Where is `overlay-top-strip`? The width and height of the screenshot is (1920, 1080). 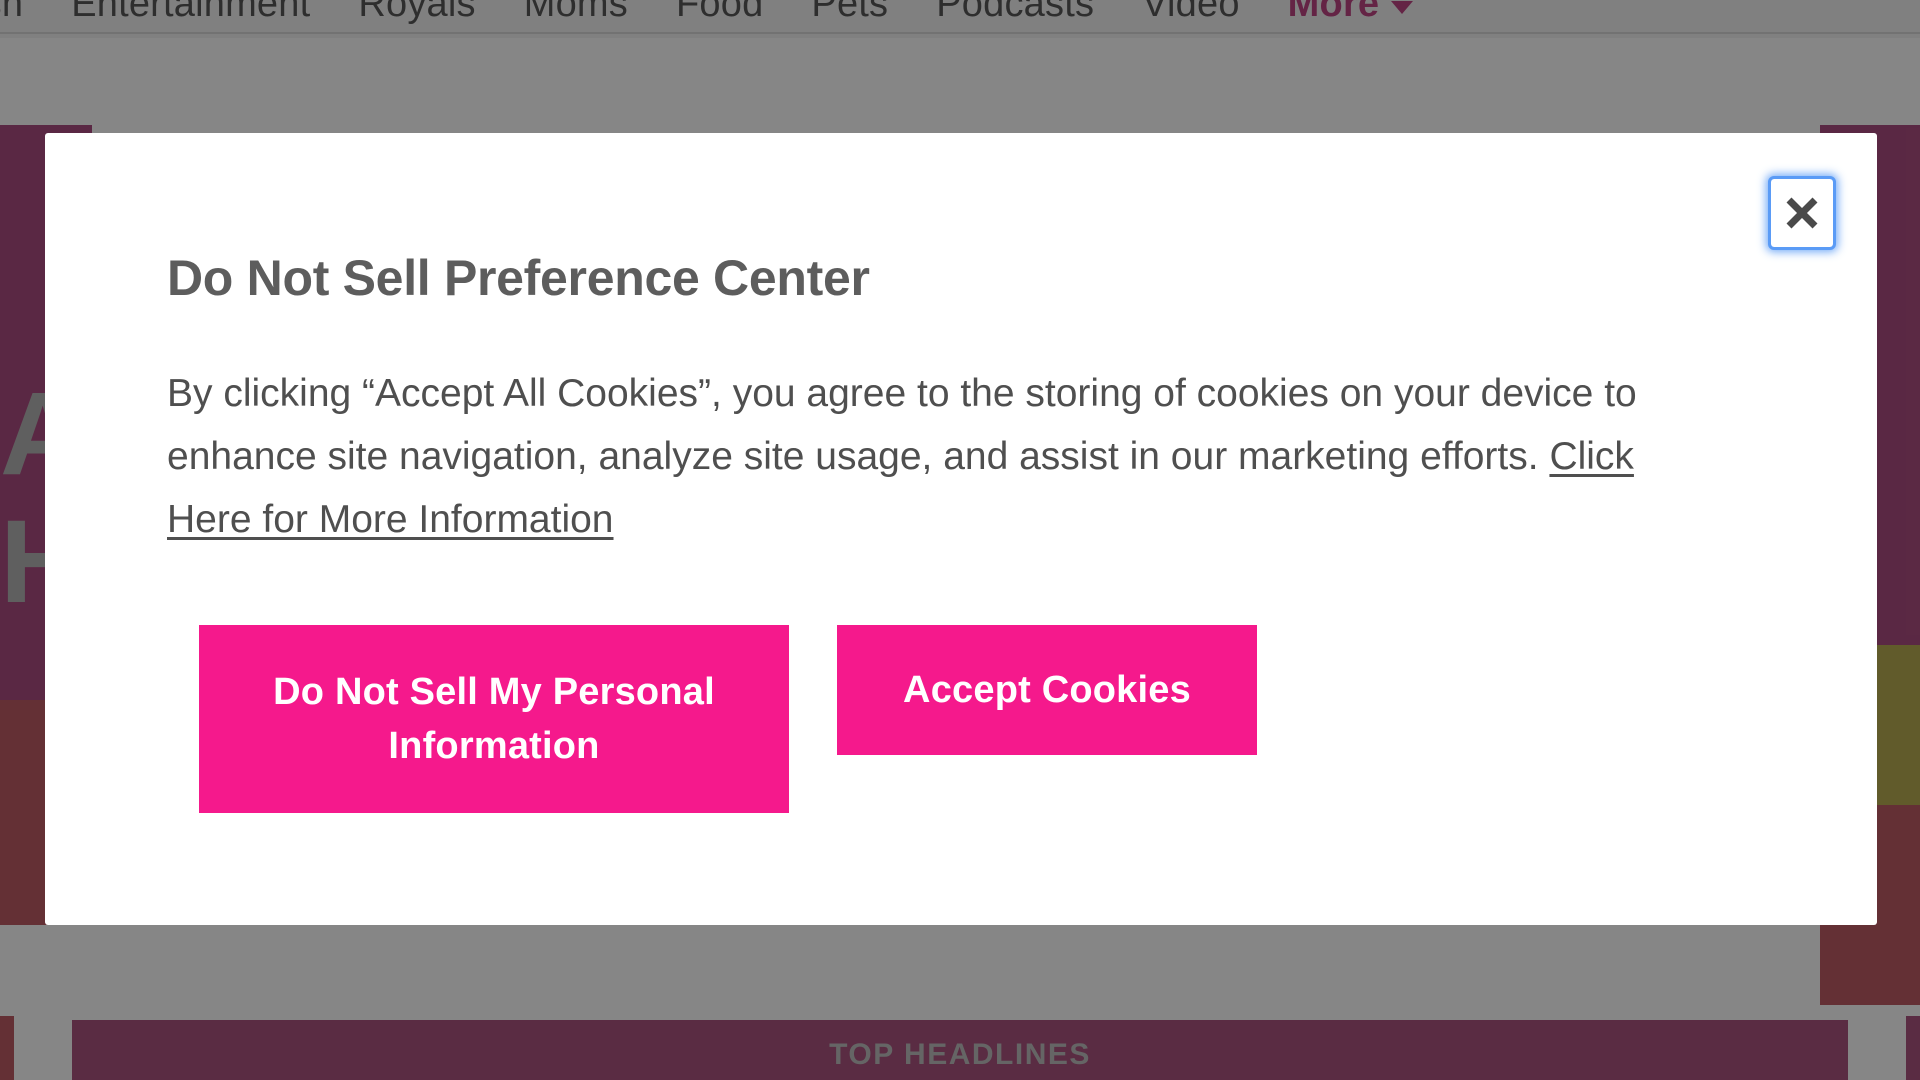
overlay-top-strip is located at coordinates (960, 19).